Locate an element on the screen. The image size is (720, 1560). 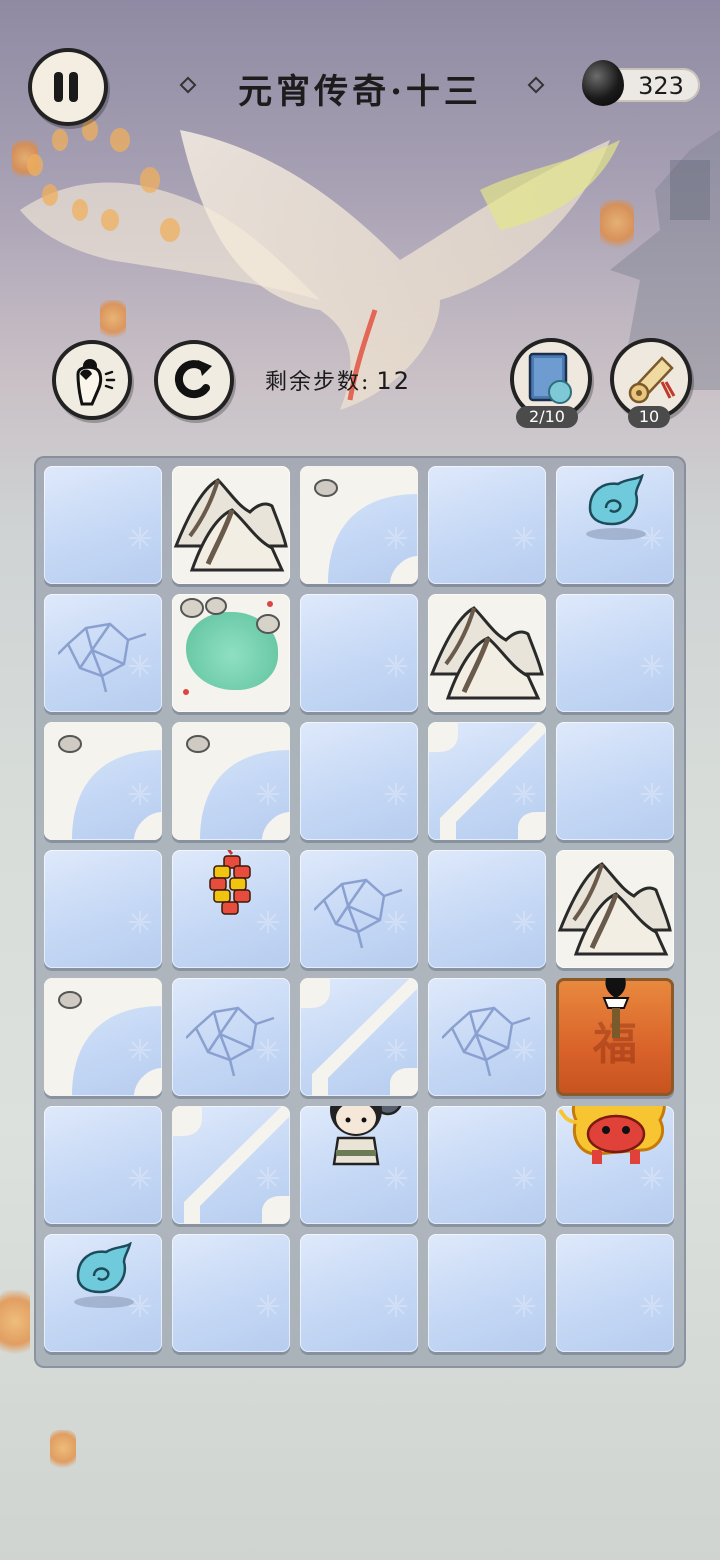
scroll-item-count: 10 is located at coordinates (649, 417).